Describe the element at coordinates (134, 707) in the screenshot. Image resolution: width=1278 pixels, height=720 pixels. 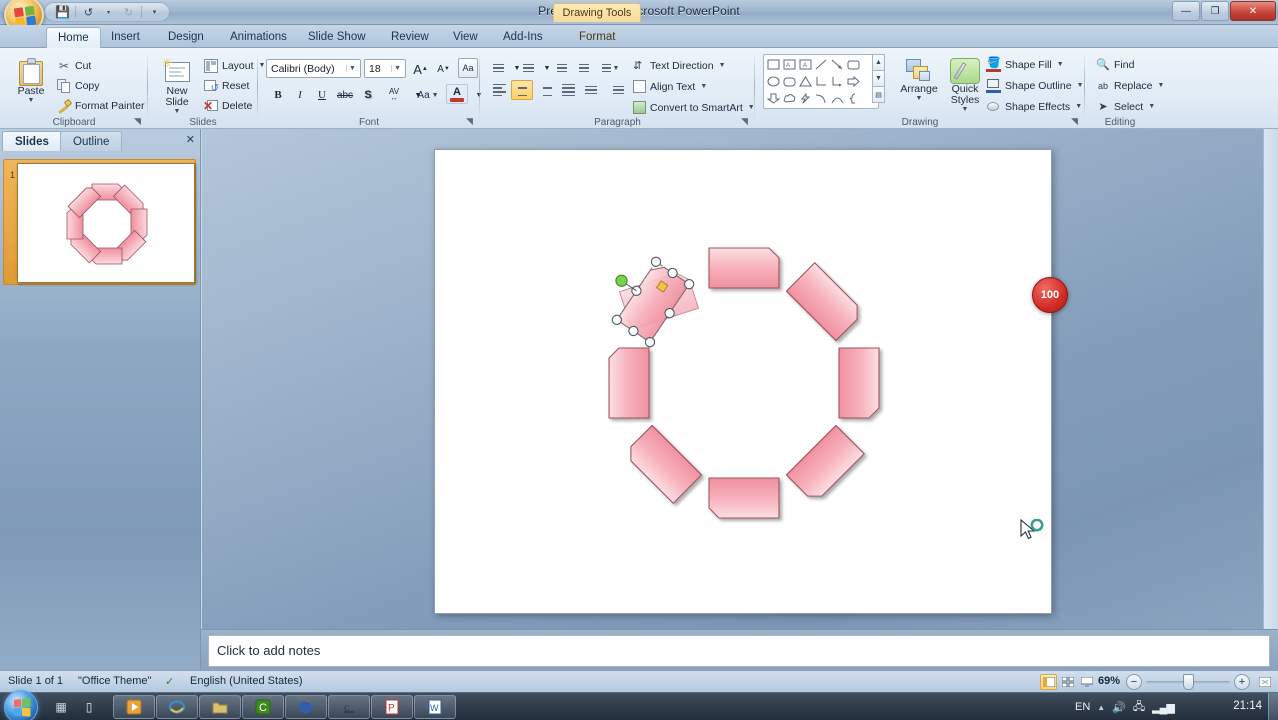
I see `taskbar-button-media-player` at that location.